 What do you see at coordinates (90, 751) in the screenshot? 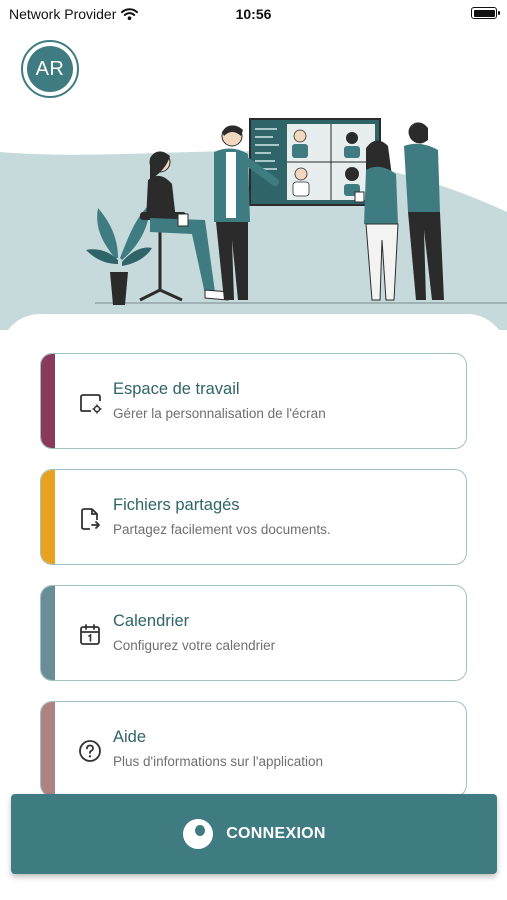
I see `help-icon` at bounding box center [90, 751].